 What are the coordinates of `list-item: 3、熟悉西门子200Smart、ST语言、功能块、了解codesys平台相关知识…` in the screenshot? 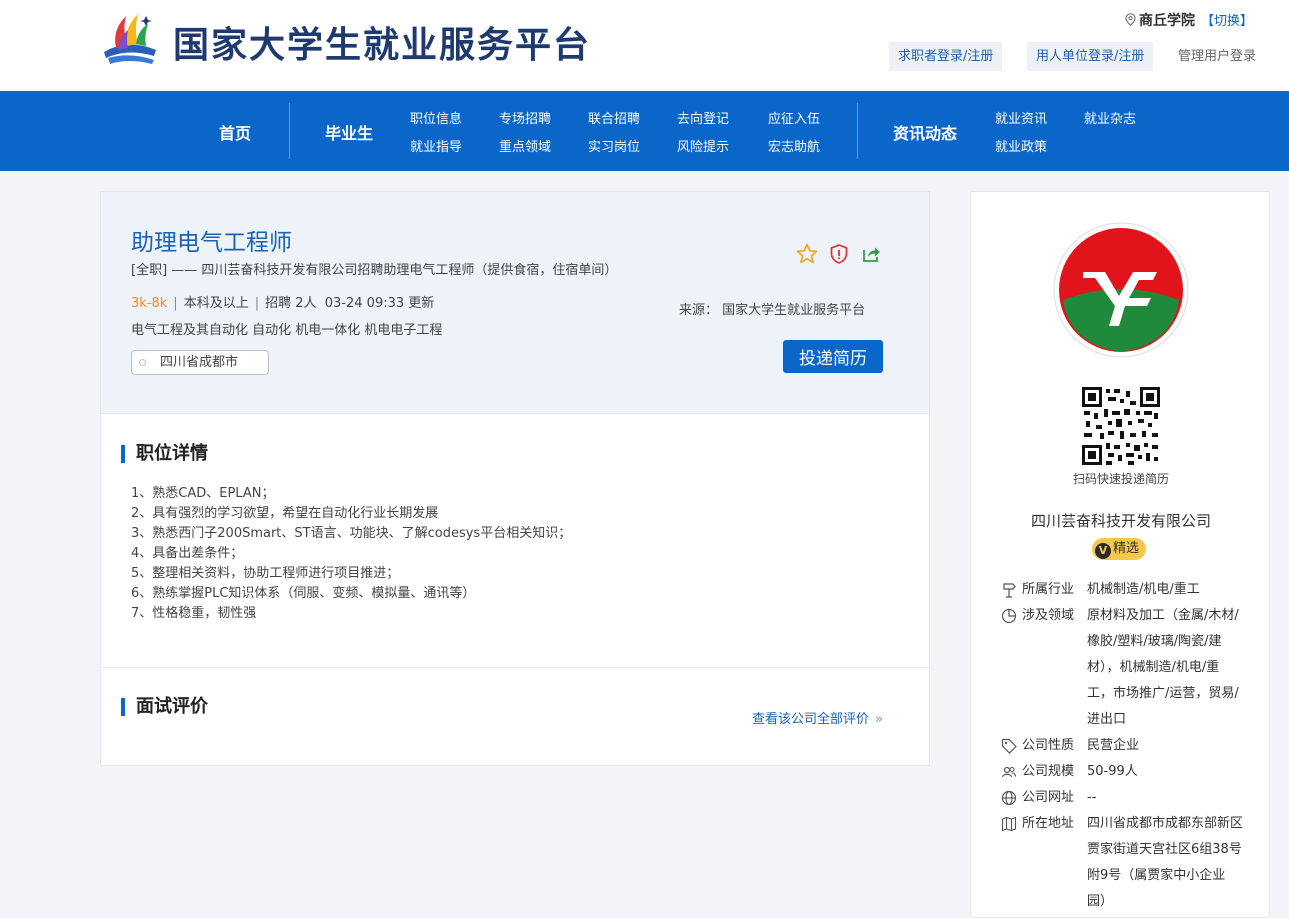 It's located at (351, 533).